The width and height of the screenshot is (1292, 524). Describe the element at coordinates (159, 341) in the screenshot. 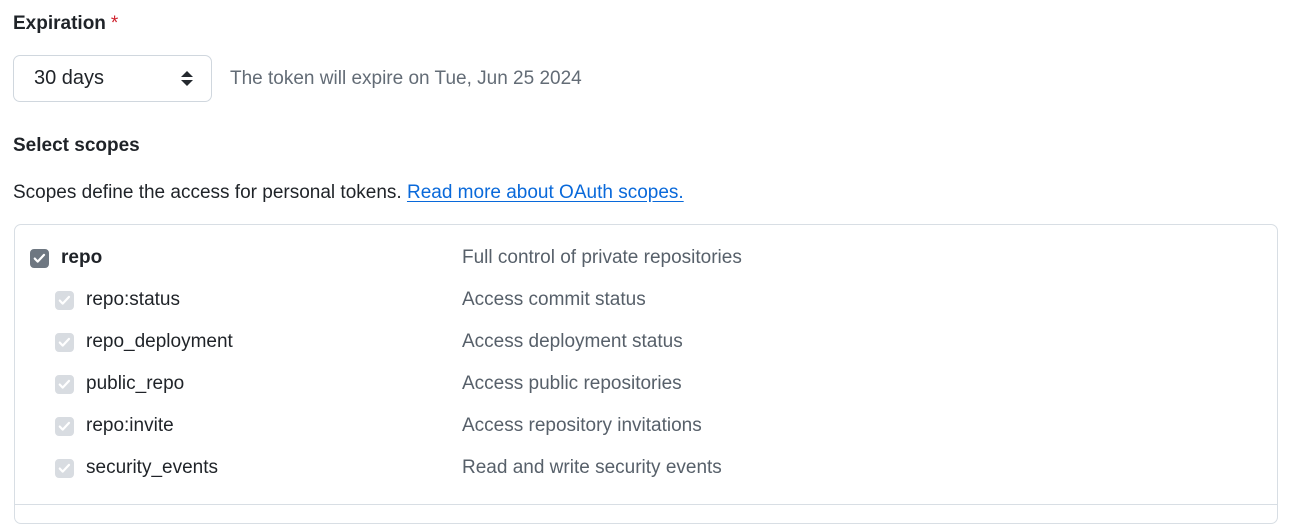

I see `scope-name: repo_deployment` at that location.